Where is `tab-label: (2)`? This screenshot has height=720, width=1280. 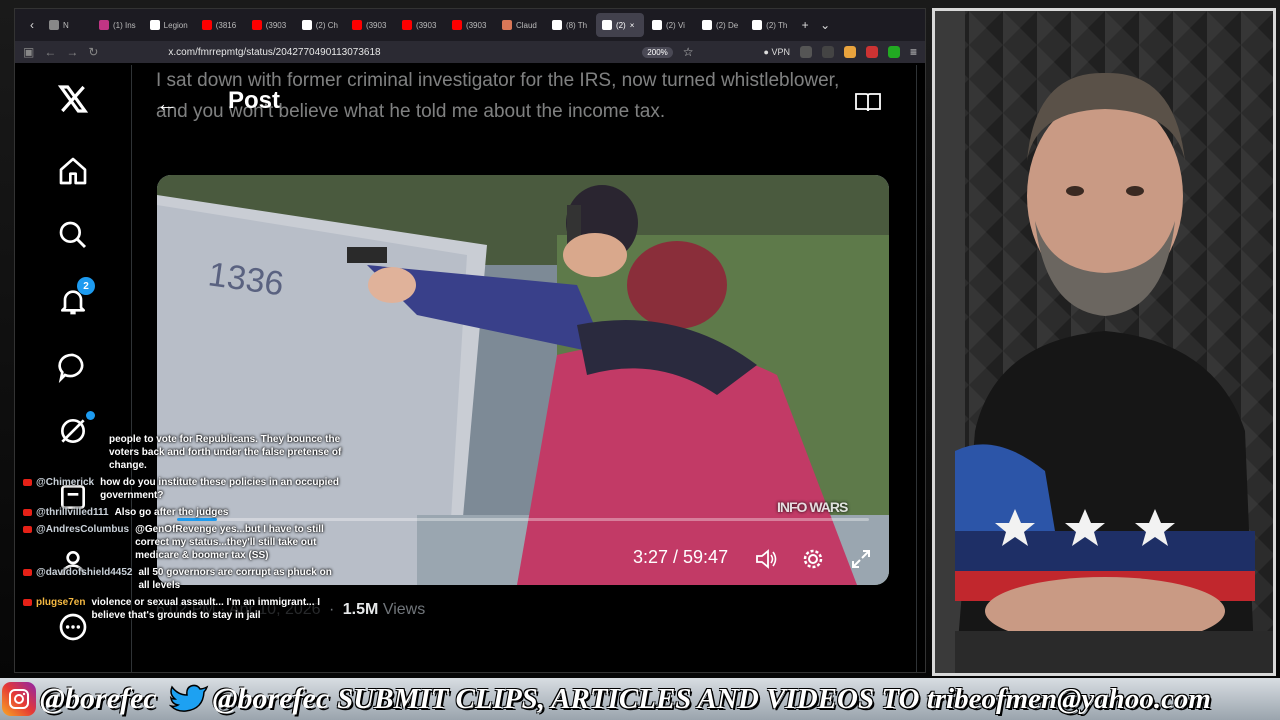 tab-label: (2) is located at coordinates (620, 25).